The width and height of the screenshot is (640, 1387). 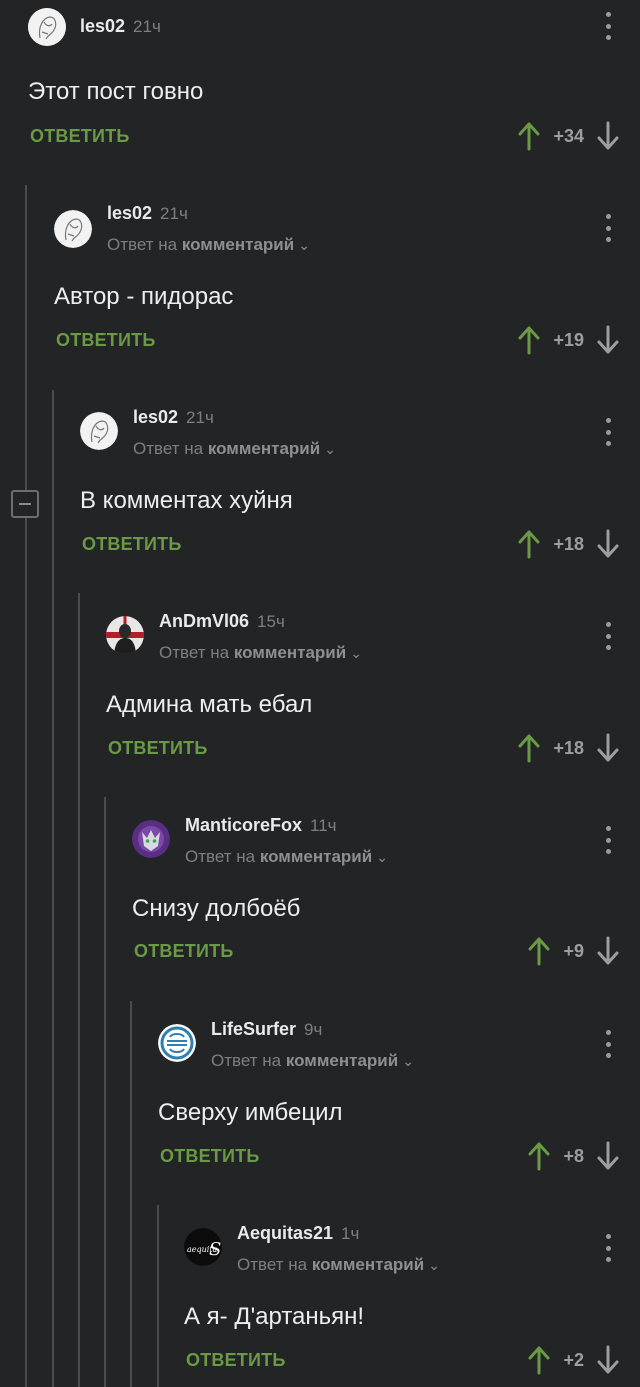 I want to click on vote-control: +19, so click(x=568, y=340).